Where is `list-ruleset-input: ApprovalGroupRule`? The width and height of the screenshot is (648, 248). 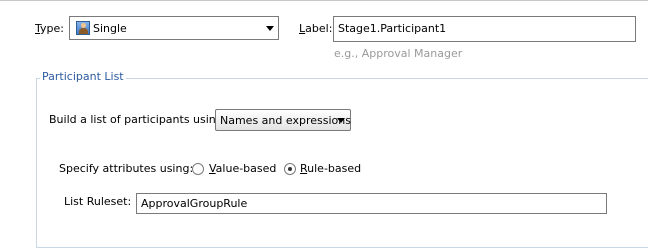
list-ruleset-input: ApprovalGroupRule is located at coordinates (371, 203).